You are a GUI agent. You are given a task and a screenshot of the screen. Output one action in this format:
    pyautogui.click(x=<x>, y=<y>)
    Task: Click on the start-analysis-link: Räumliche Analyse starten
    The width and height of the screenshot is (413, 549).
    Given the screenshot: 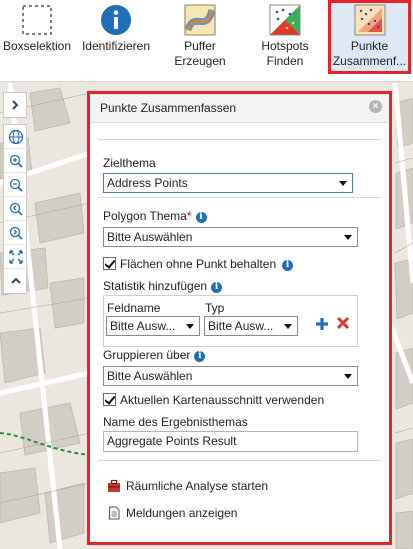 What is the action you would take?
    pyautogui.click(x=187, y=486)
    